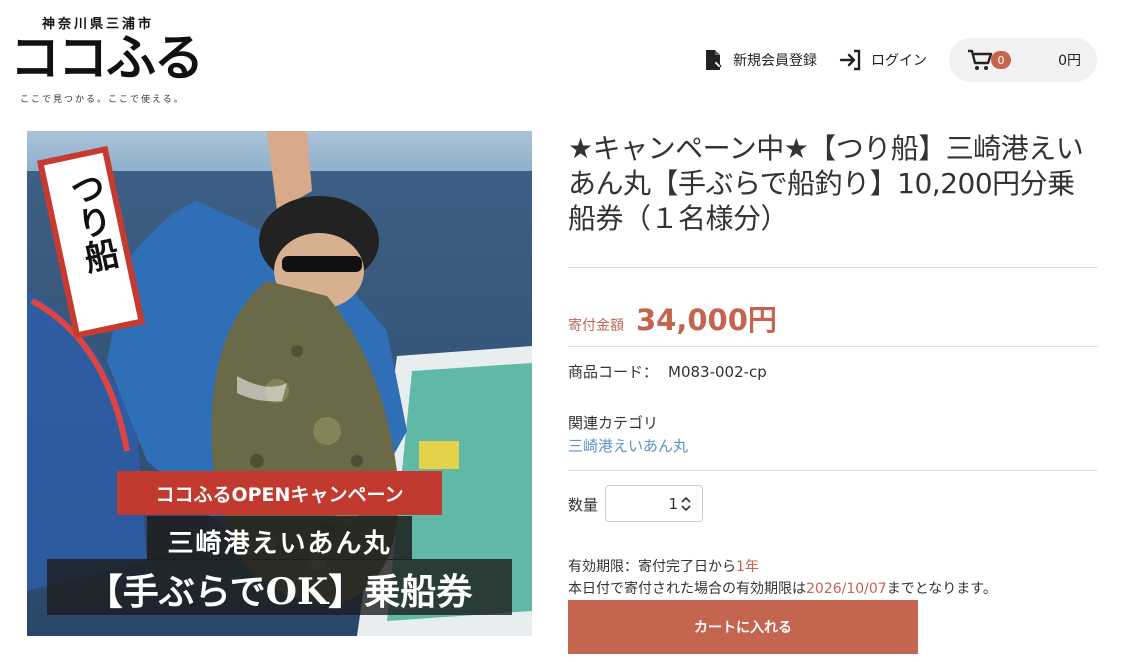 The height and width of the screenshot is (662, 1143). I want to click on register-icon, so click(713, 60).